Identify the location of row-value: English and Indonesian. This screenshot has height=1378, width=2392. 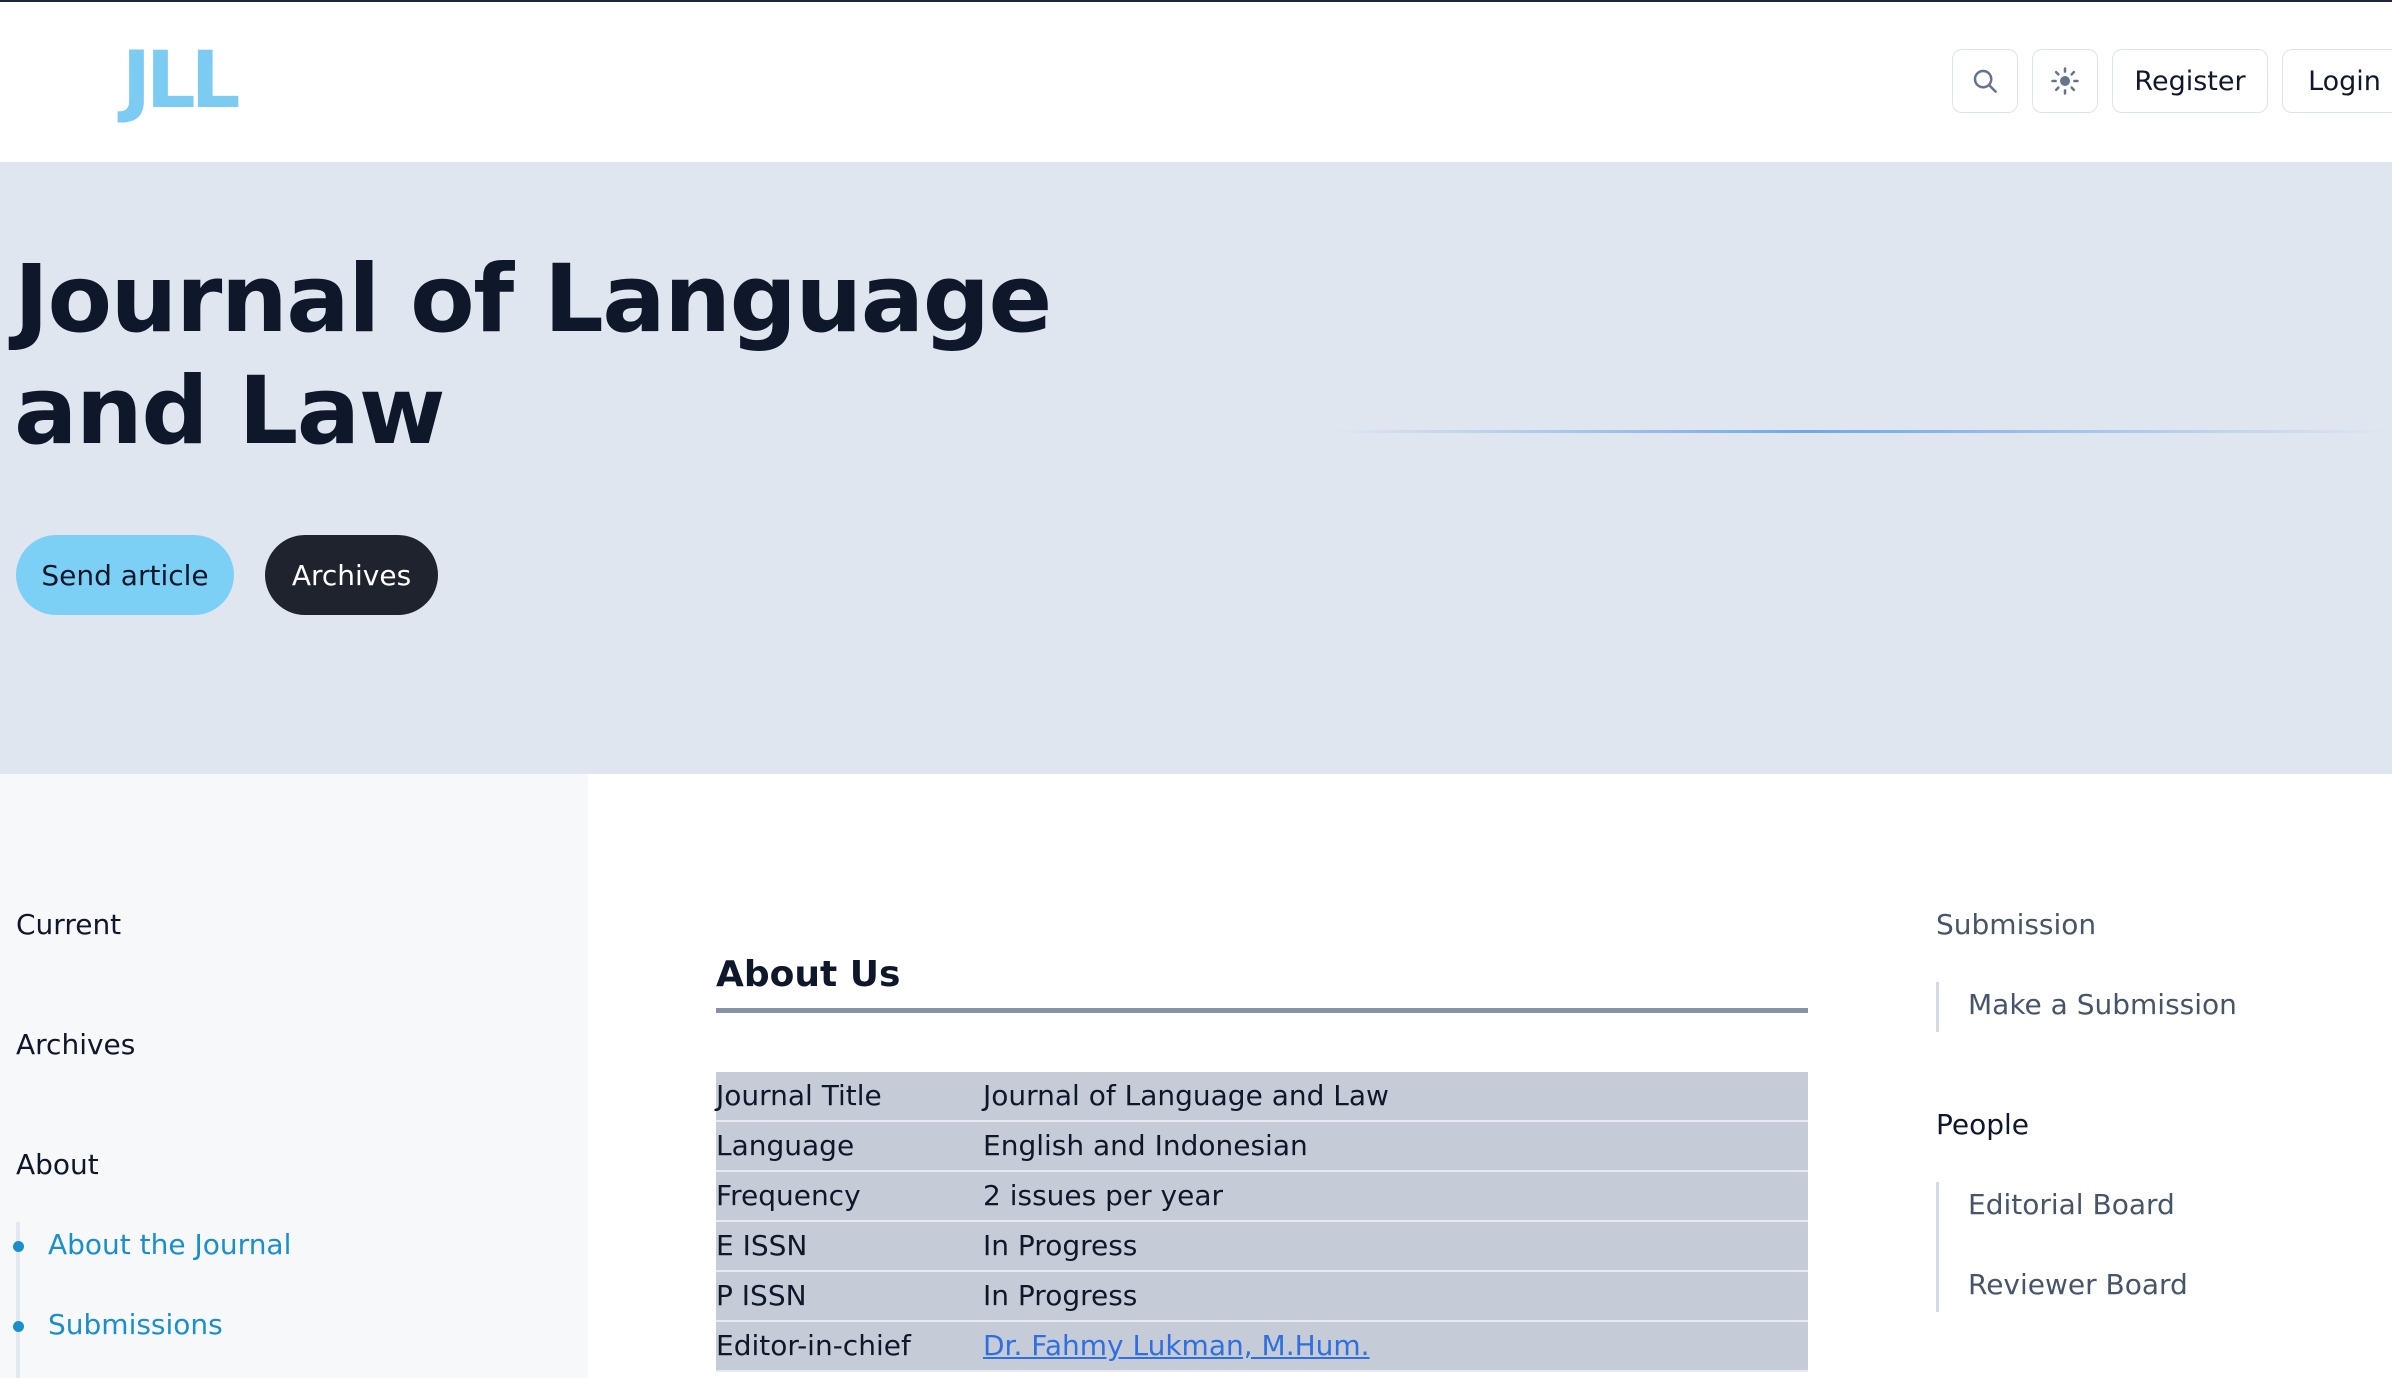
(1145, 1145).